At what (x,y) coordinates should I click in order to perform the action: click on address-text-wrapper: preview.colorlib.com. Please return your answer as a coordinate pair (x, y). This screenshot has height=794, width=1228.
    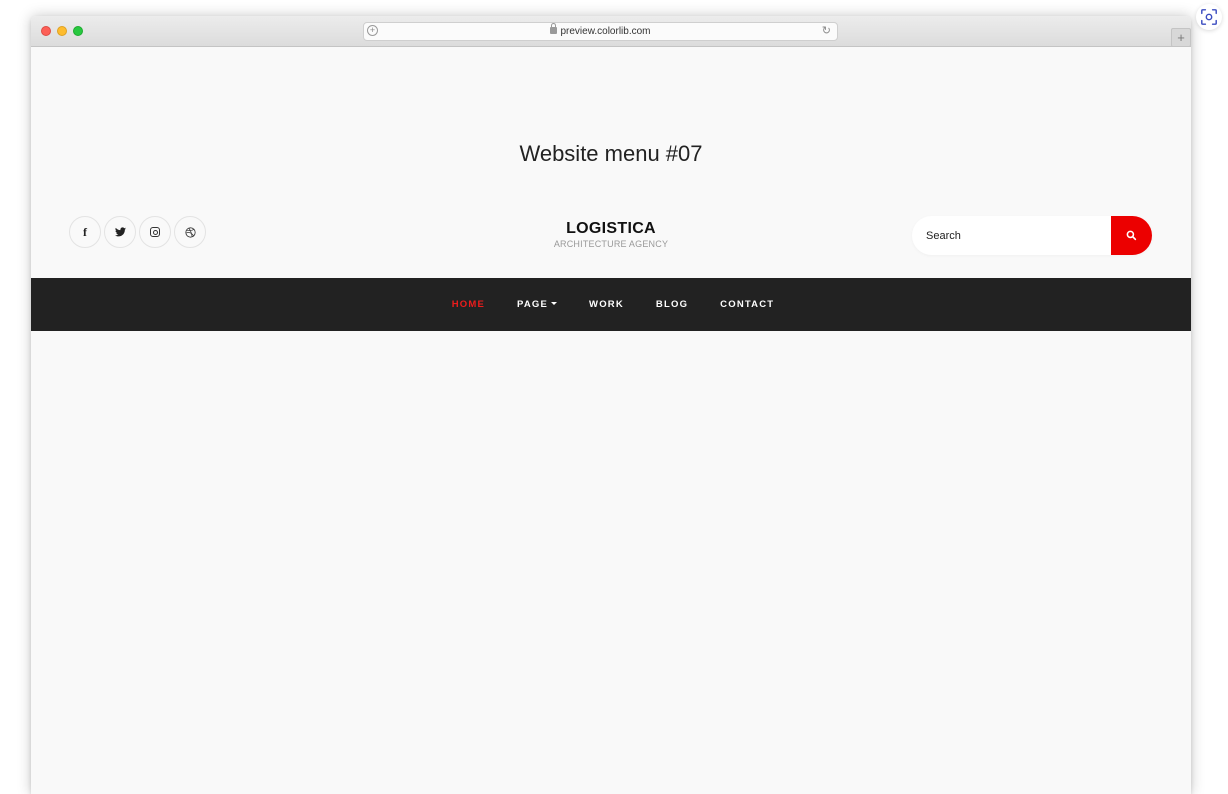
    Looking at the image, I should click on (600, 30).